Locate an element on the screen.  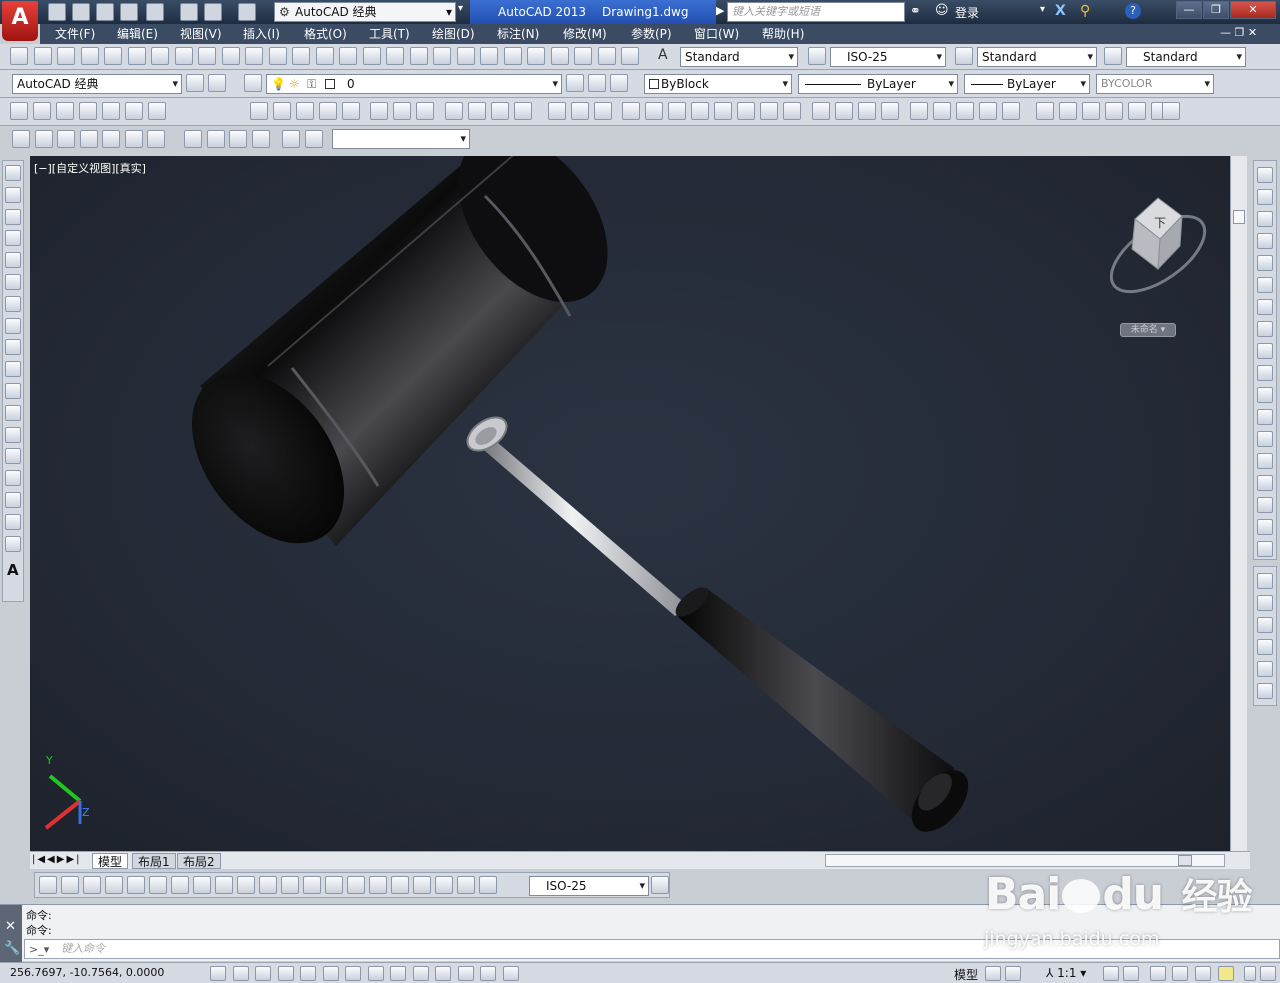
menu-draw: 绘图(D) is located at coordinates (453, 34).